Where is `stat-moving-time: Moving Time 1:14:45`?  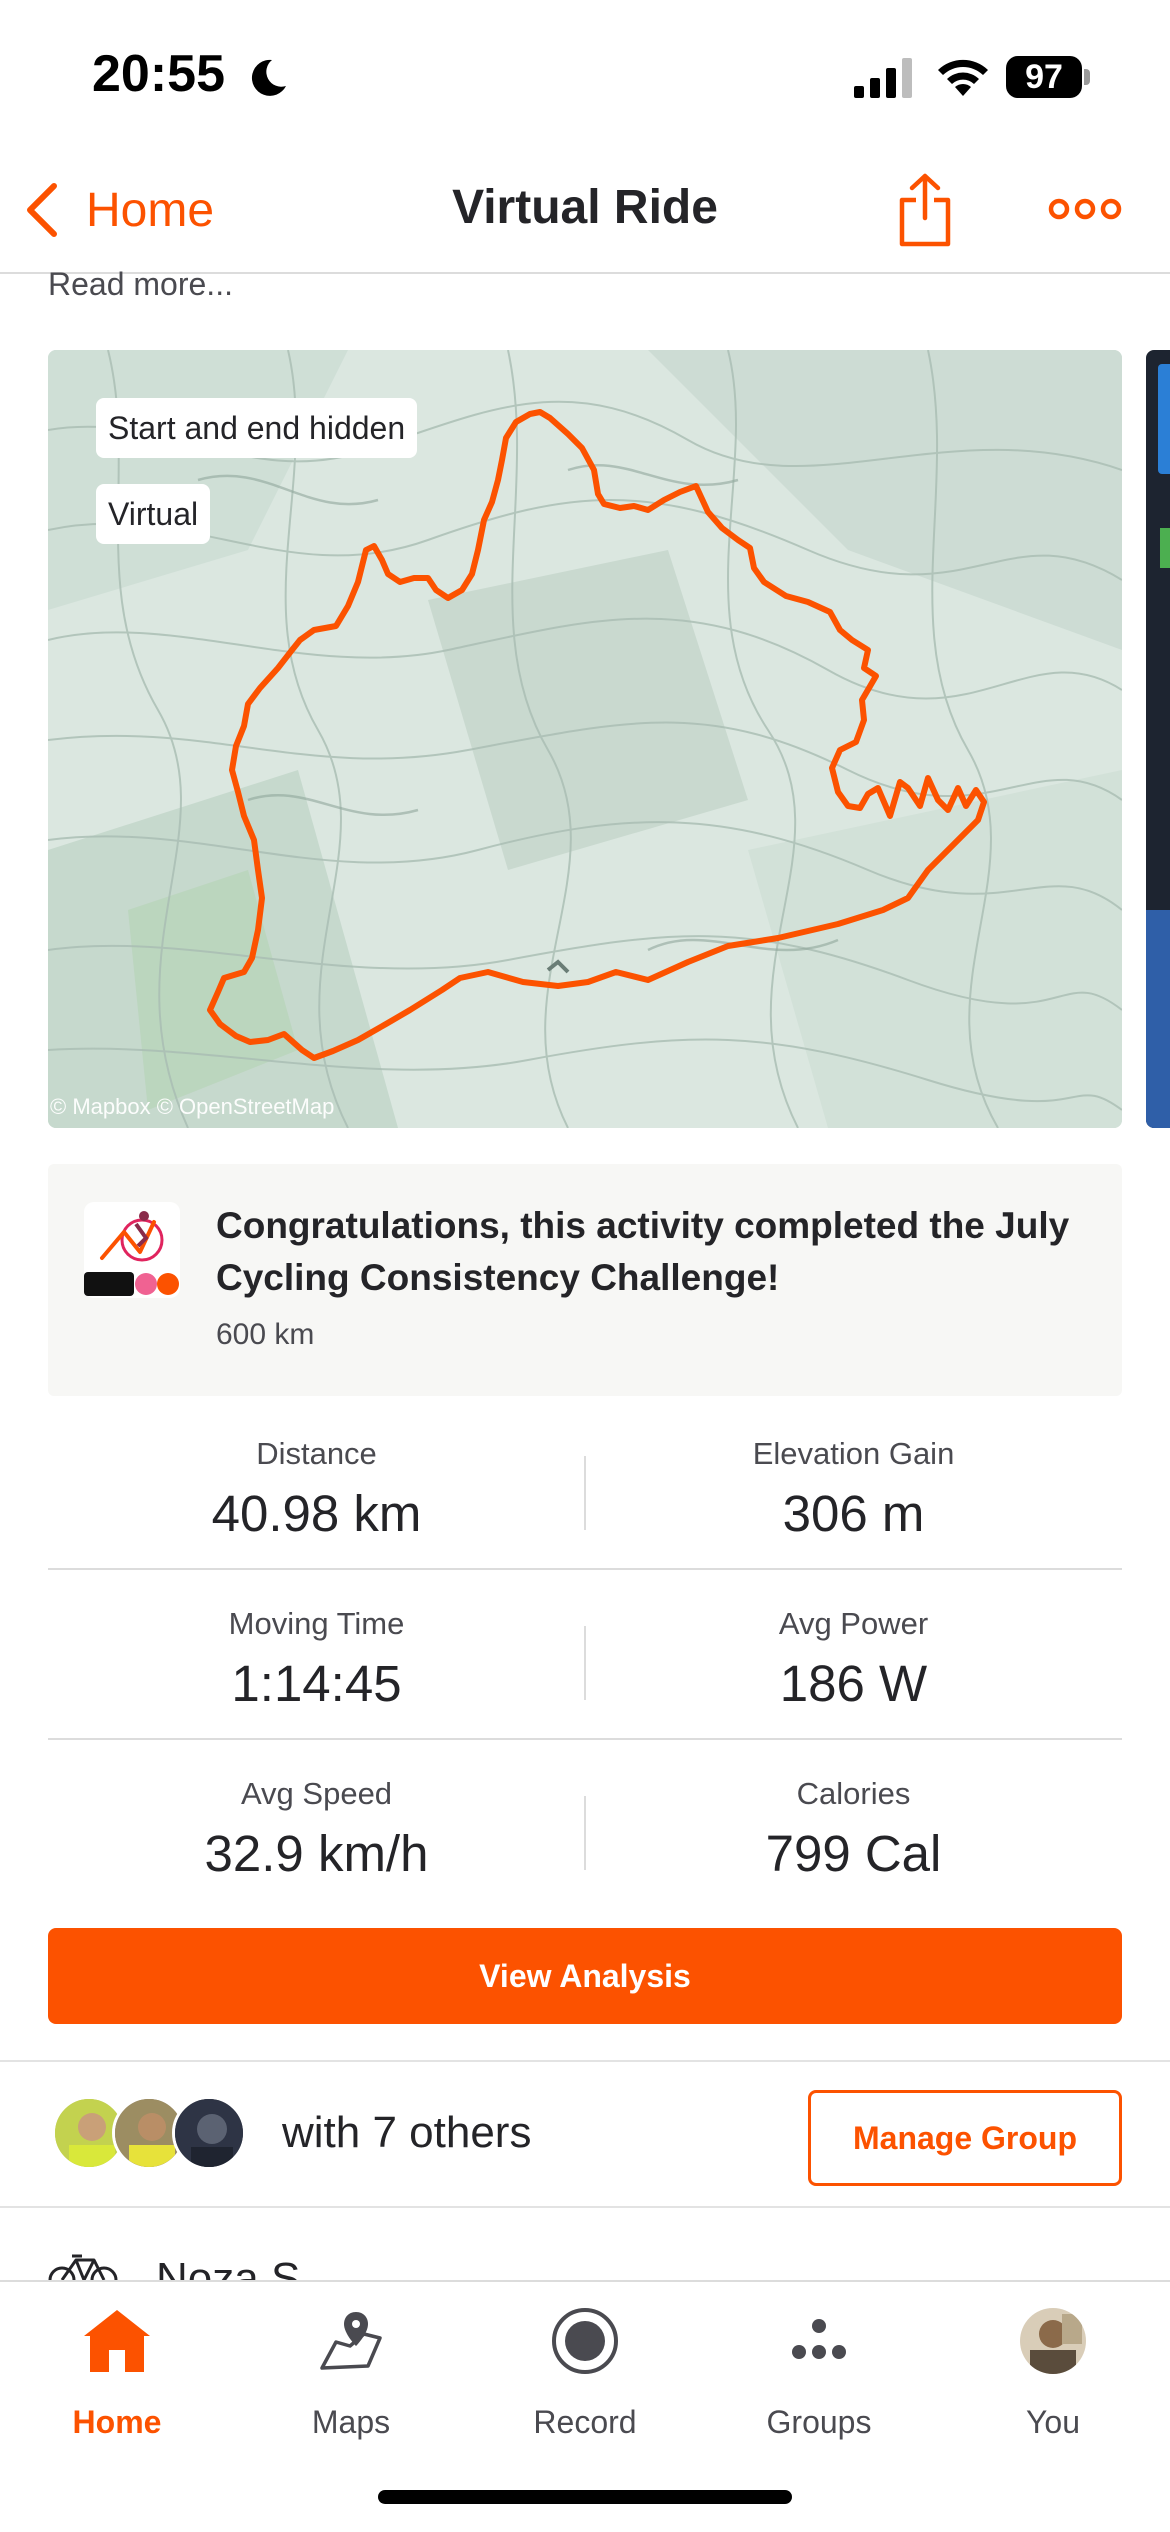 stat-moving-time: Moving Time 1:14:45 is located at coordinates (316, 1655).